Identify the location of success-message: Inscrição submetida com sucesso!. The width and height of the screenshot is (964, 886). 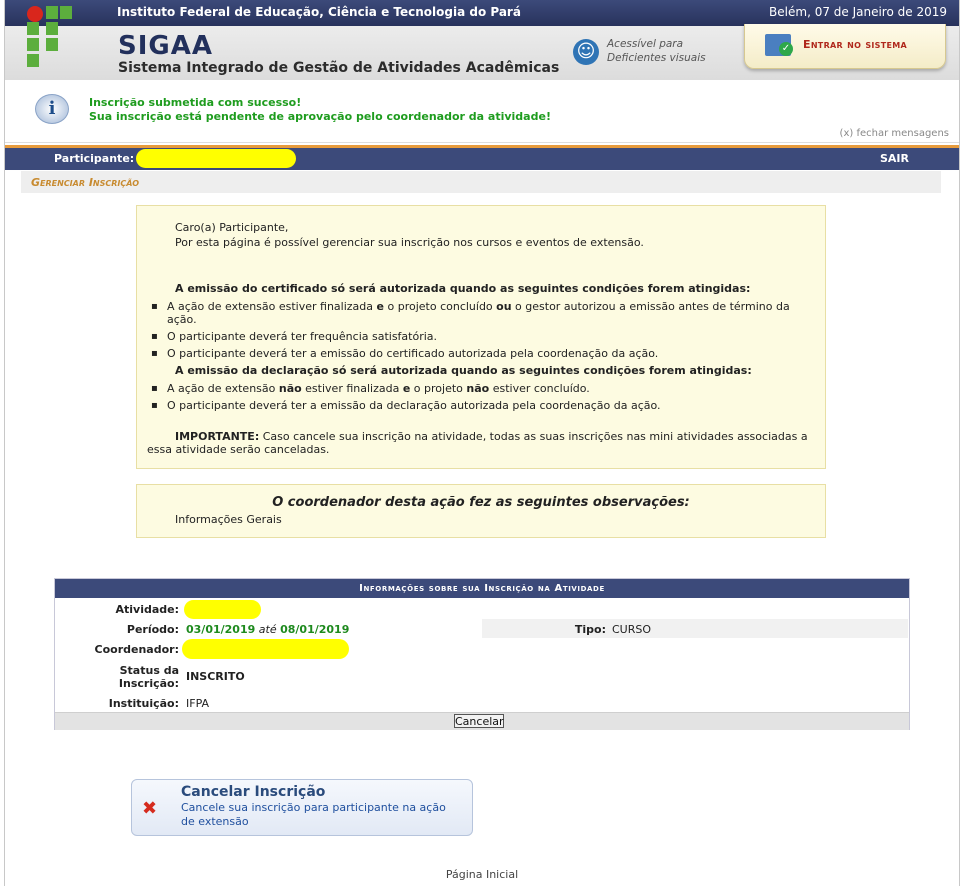
(195, 102).